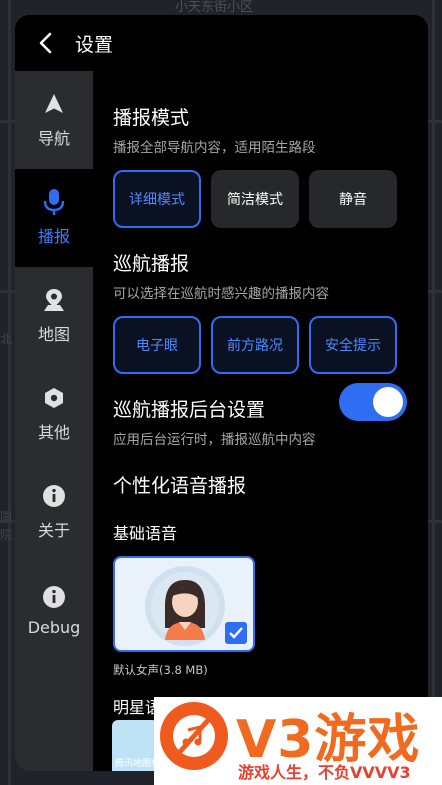 The image size is (442, 785). What do you see at coordinates (221, 294) in the screenshot?
I see `section-subtitle: 可以选择在巡航时感兴趣的播报内容` at bounding box center [221, 294].